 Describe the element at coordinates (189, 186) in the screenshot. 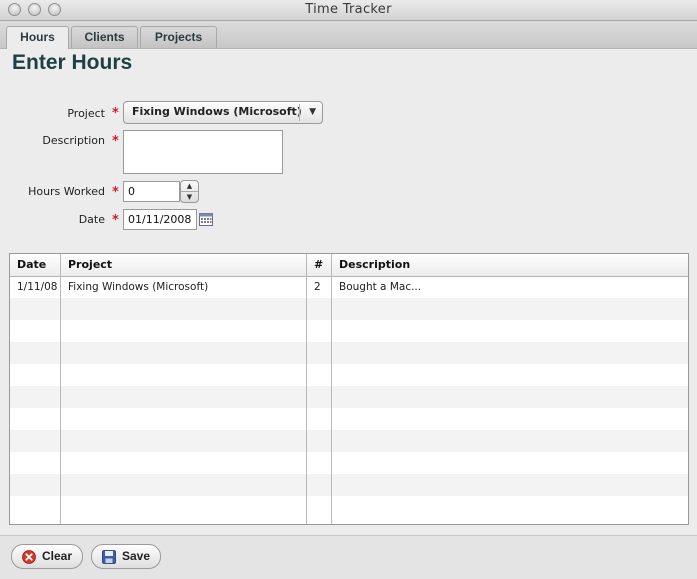

I see `stepper-up-icon: ▲` at that location.